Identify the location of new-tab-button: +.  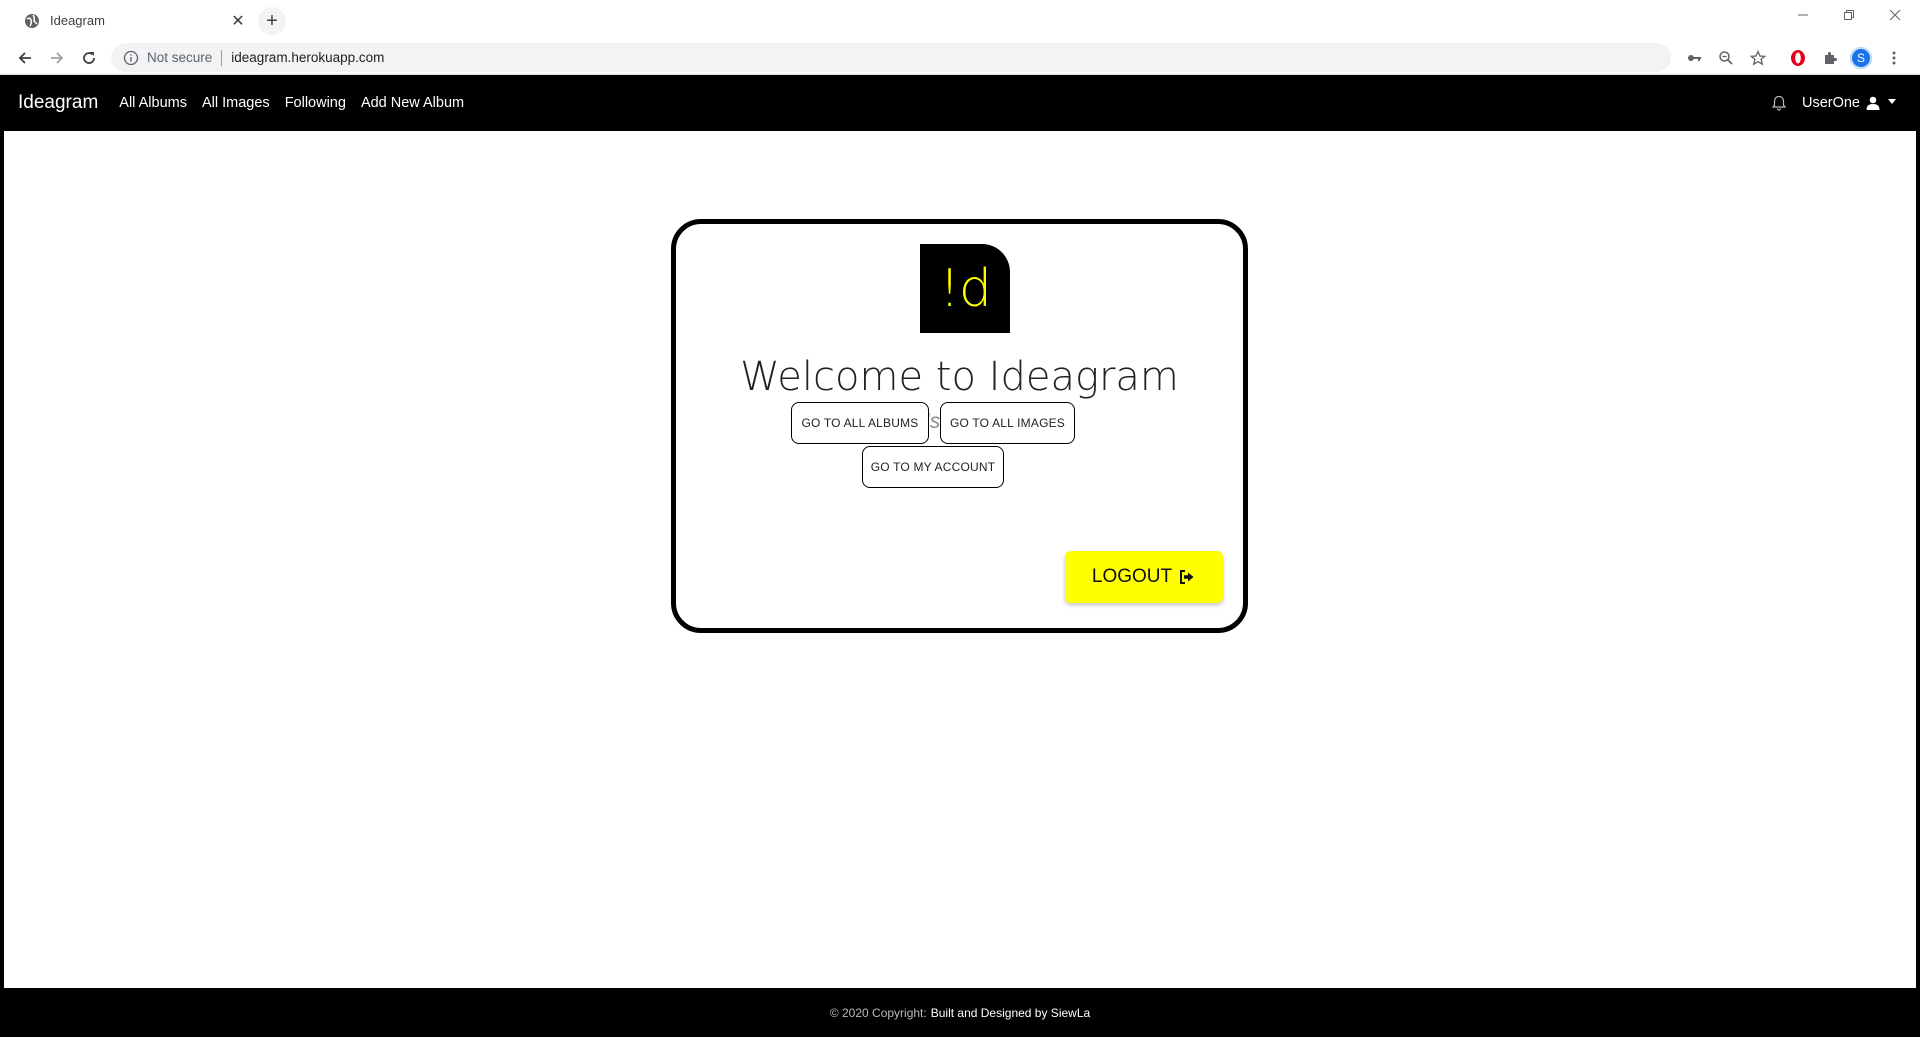
(272, 21).